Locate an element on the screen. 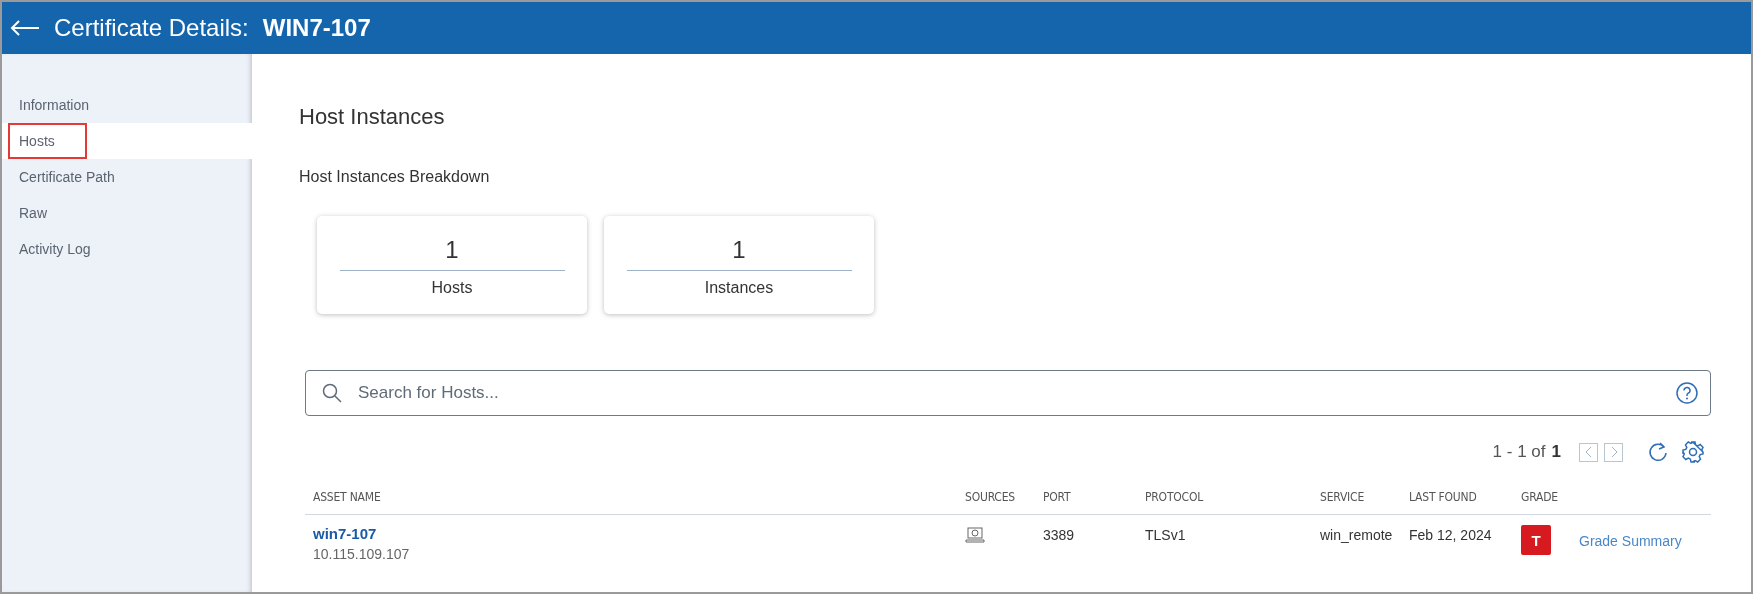 The image size is (1753, 594). grade-summary-link: Grade Summary is located at coordinates (1641, 538).